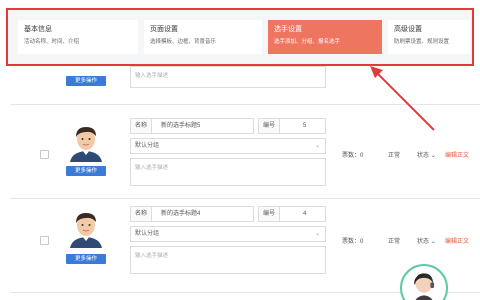 The image size is (480, 300). Describe the element at coordinates (52, 42) in the screenshot. I see `step-subtitle: 活动名称、时间、介绍` at that location.